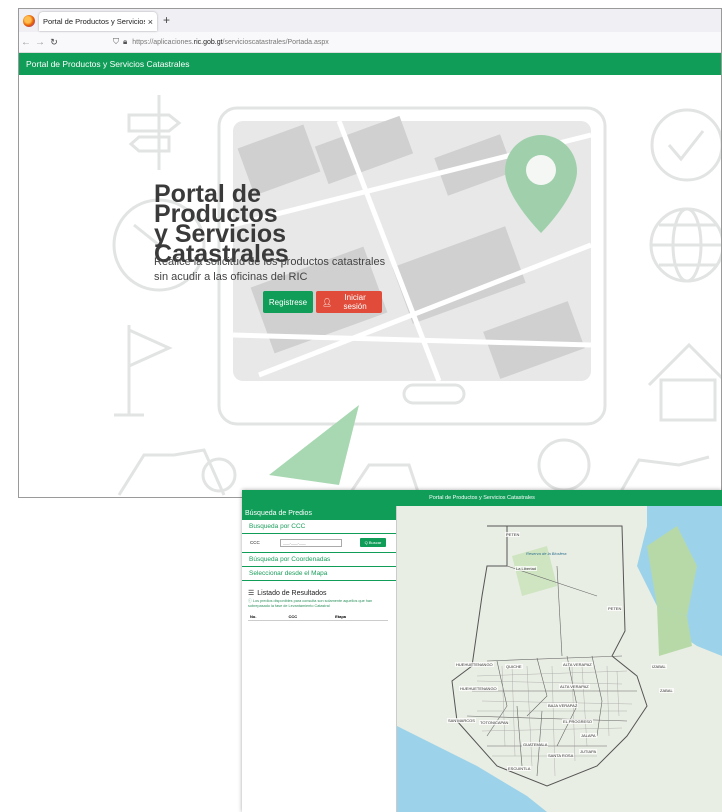 The image size is (722, 812). Describe the element at coordinates (275, 42) in the screenshot. I see `url-path: /servicioscatastrales/Portada.aspx` at that location.